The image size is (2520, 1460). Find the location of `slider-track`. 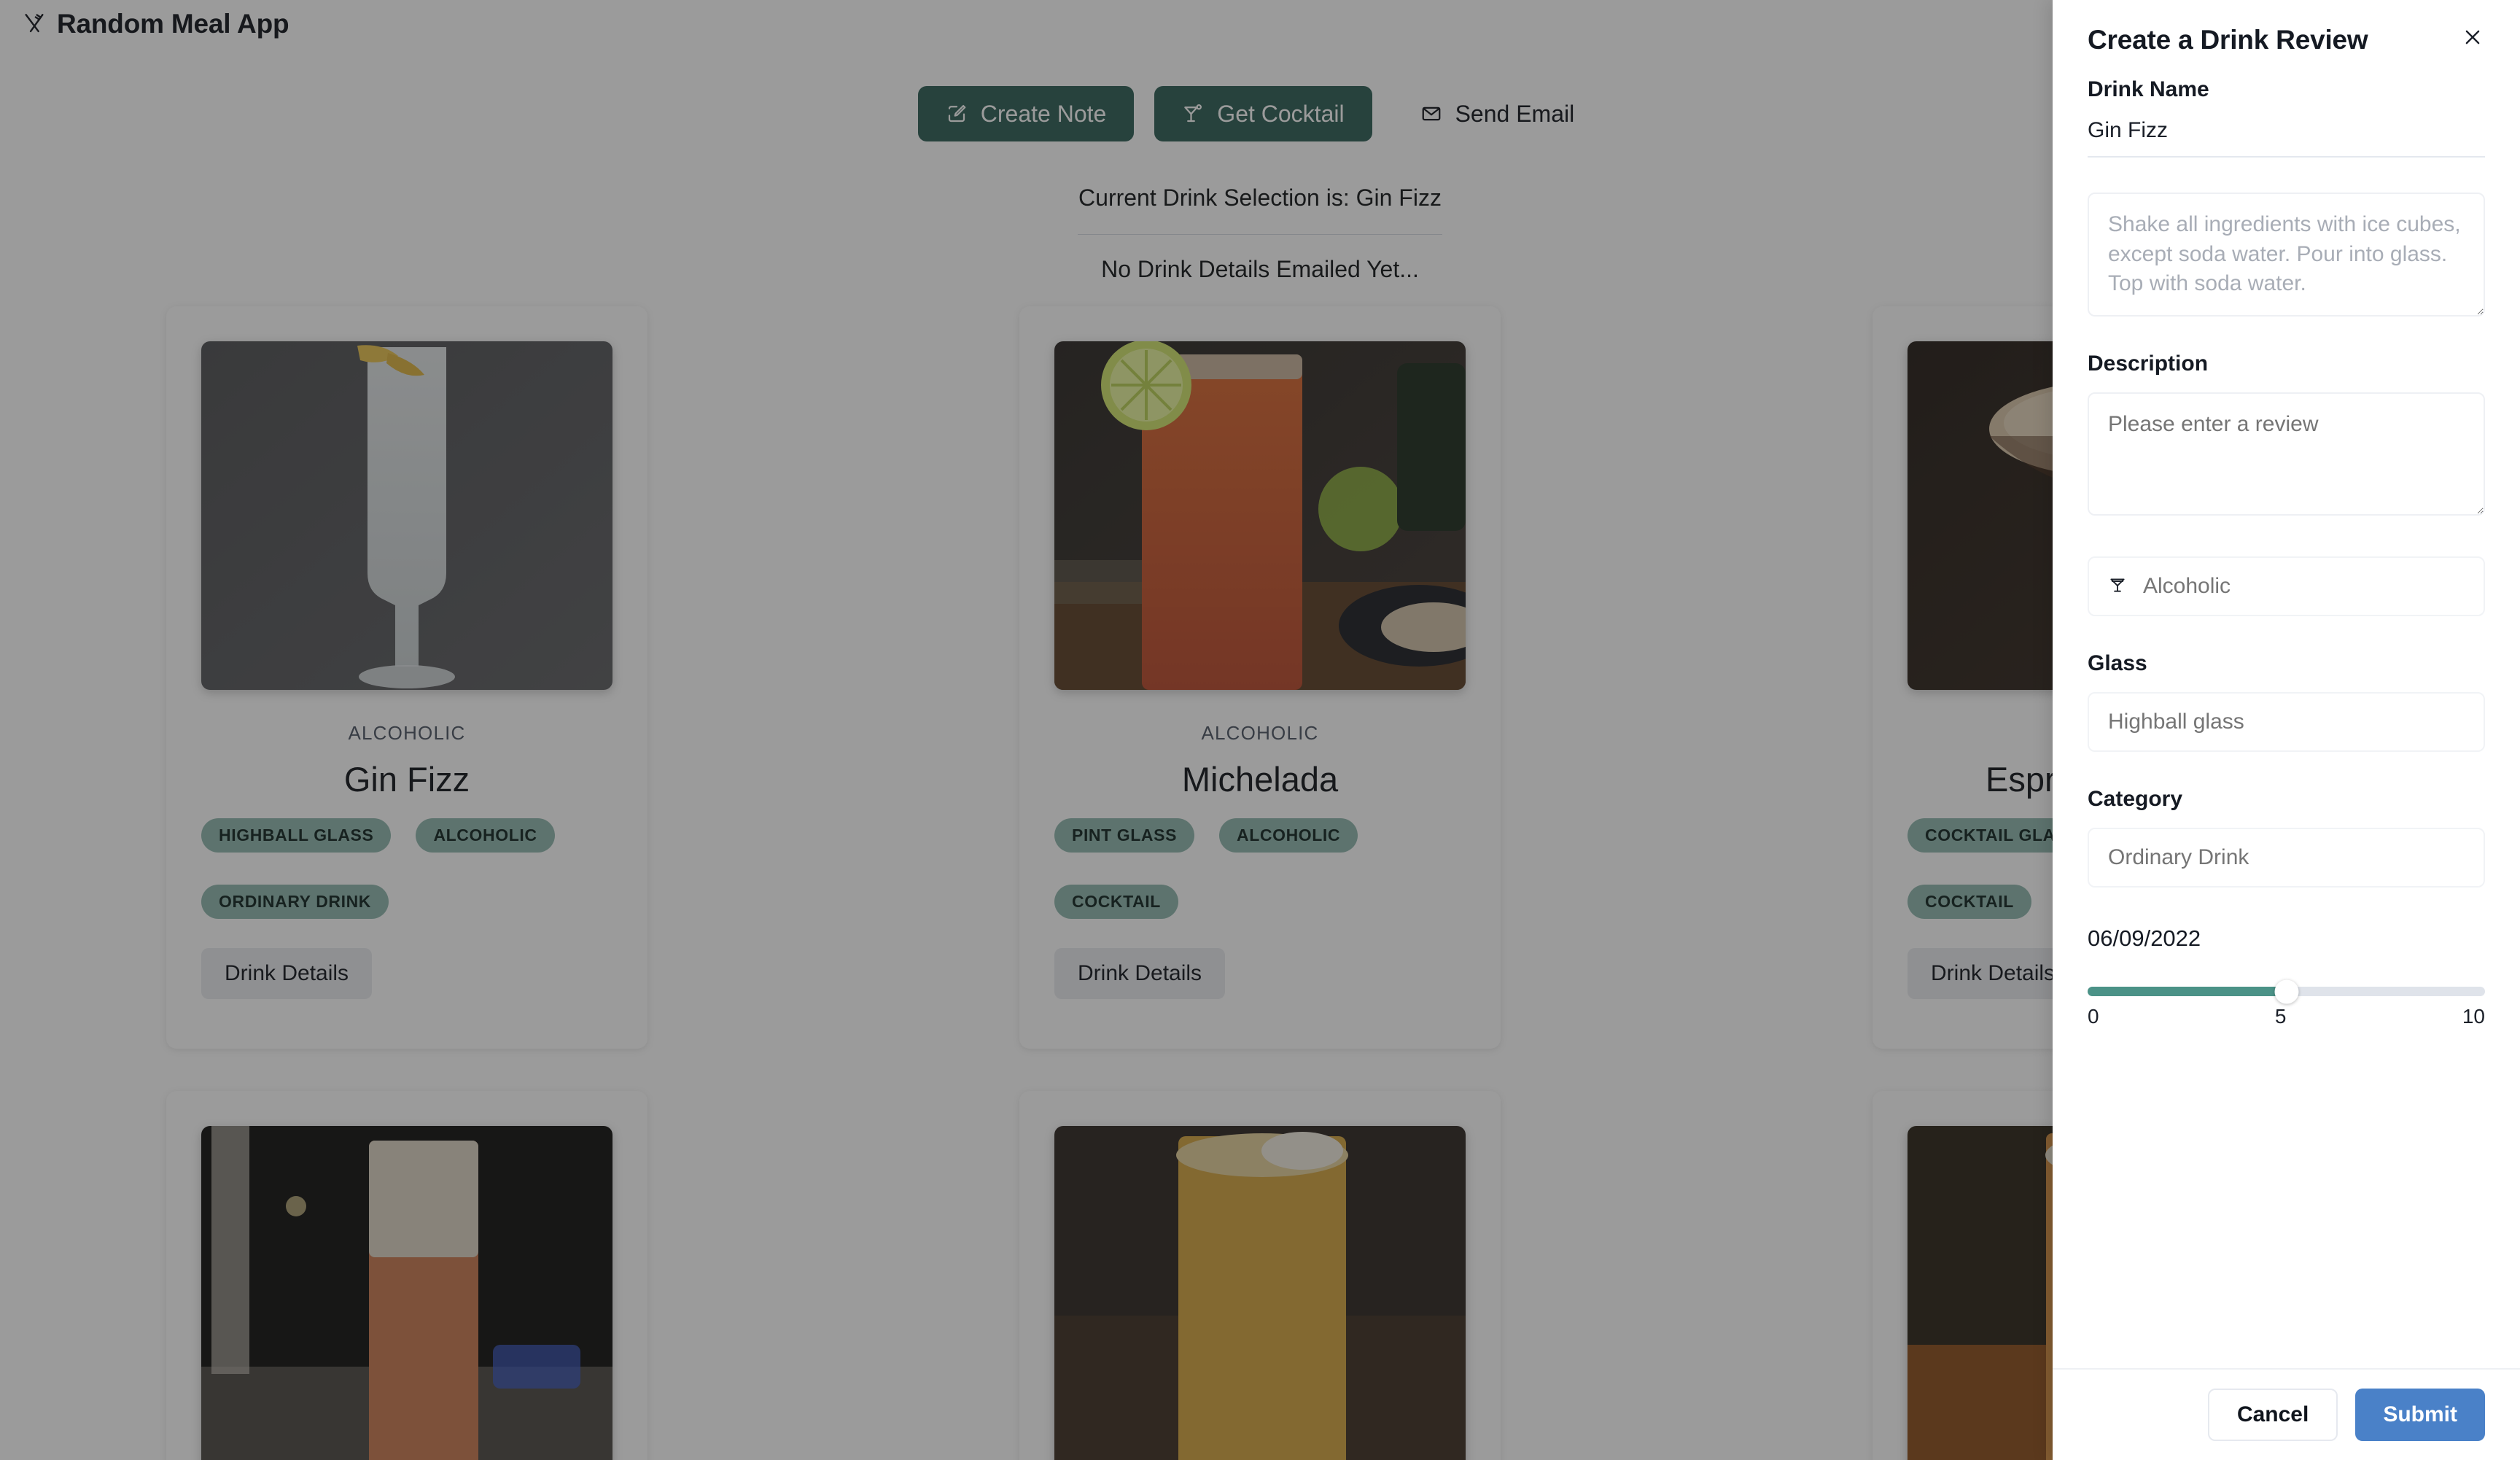

slider-track is located at coordinates (2286, 991).